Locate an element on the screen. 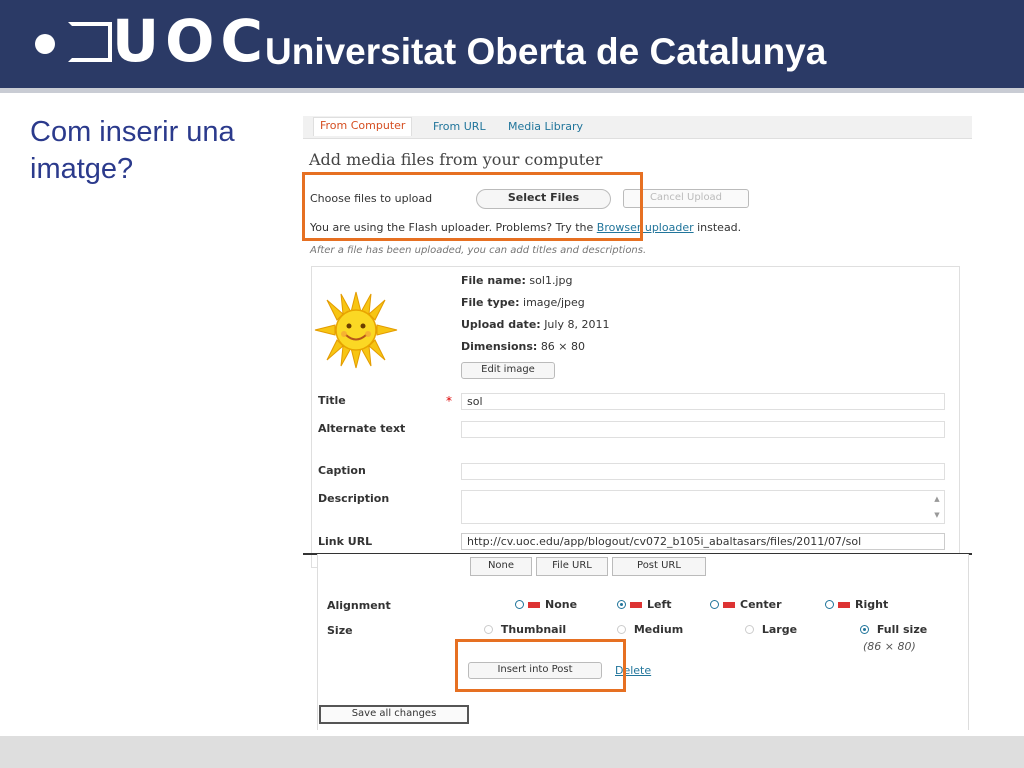 The height and width of the screenshot is (768, 1024). alt-text-field is located at coordinates (703, 429).